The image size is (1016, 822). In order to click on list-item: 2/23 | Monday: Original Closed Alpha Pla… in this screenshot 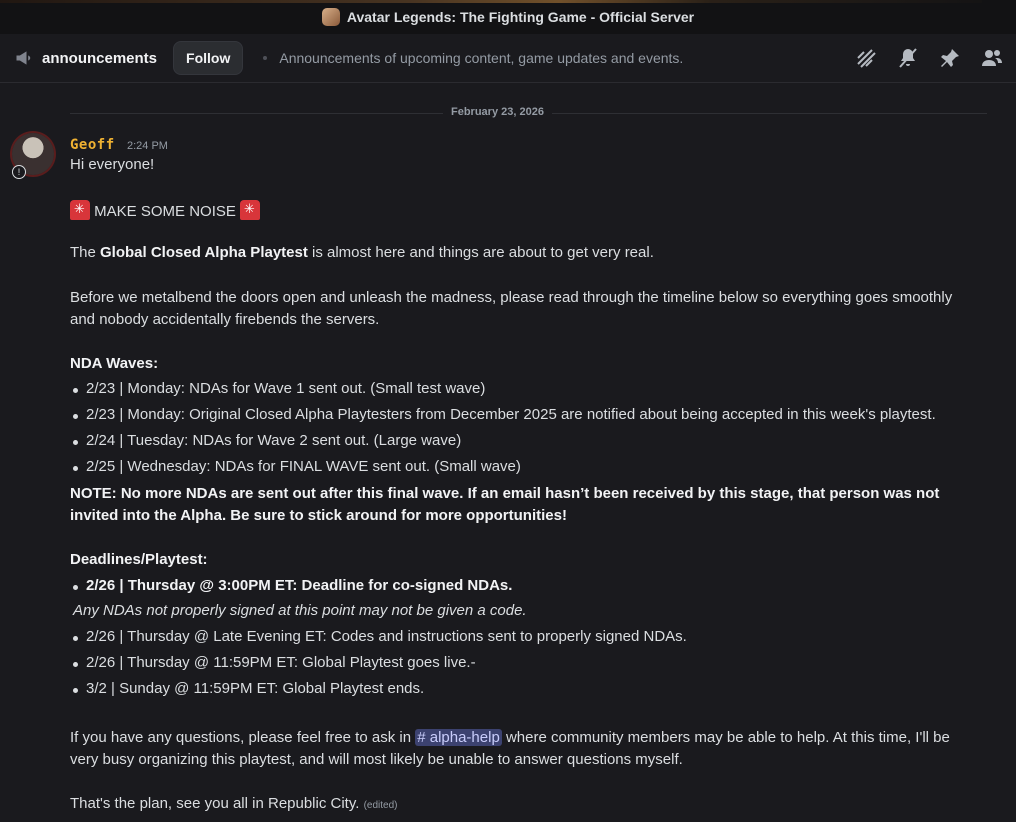, I will do `click(504, 414)`.